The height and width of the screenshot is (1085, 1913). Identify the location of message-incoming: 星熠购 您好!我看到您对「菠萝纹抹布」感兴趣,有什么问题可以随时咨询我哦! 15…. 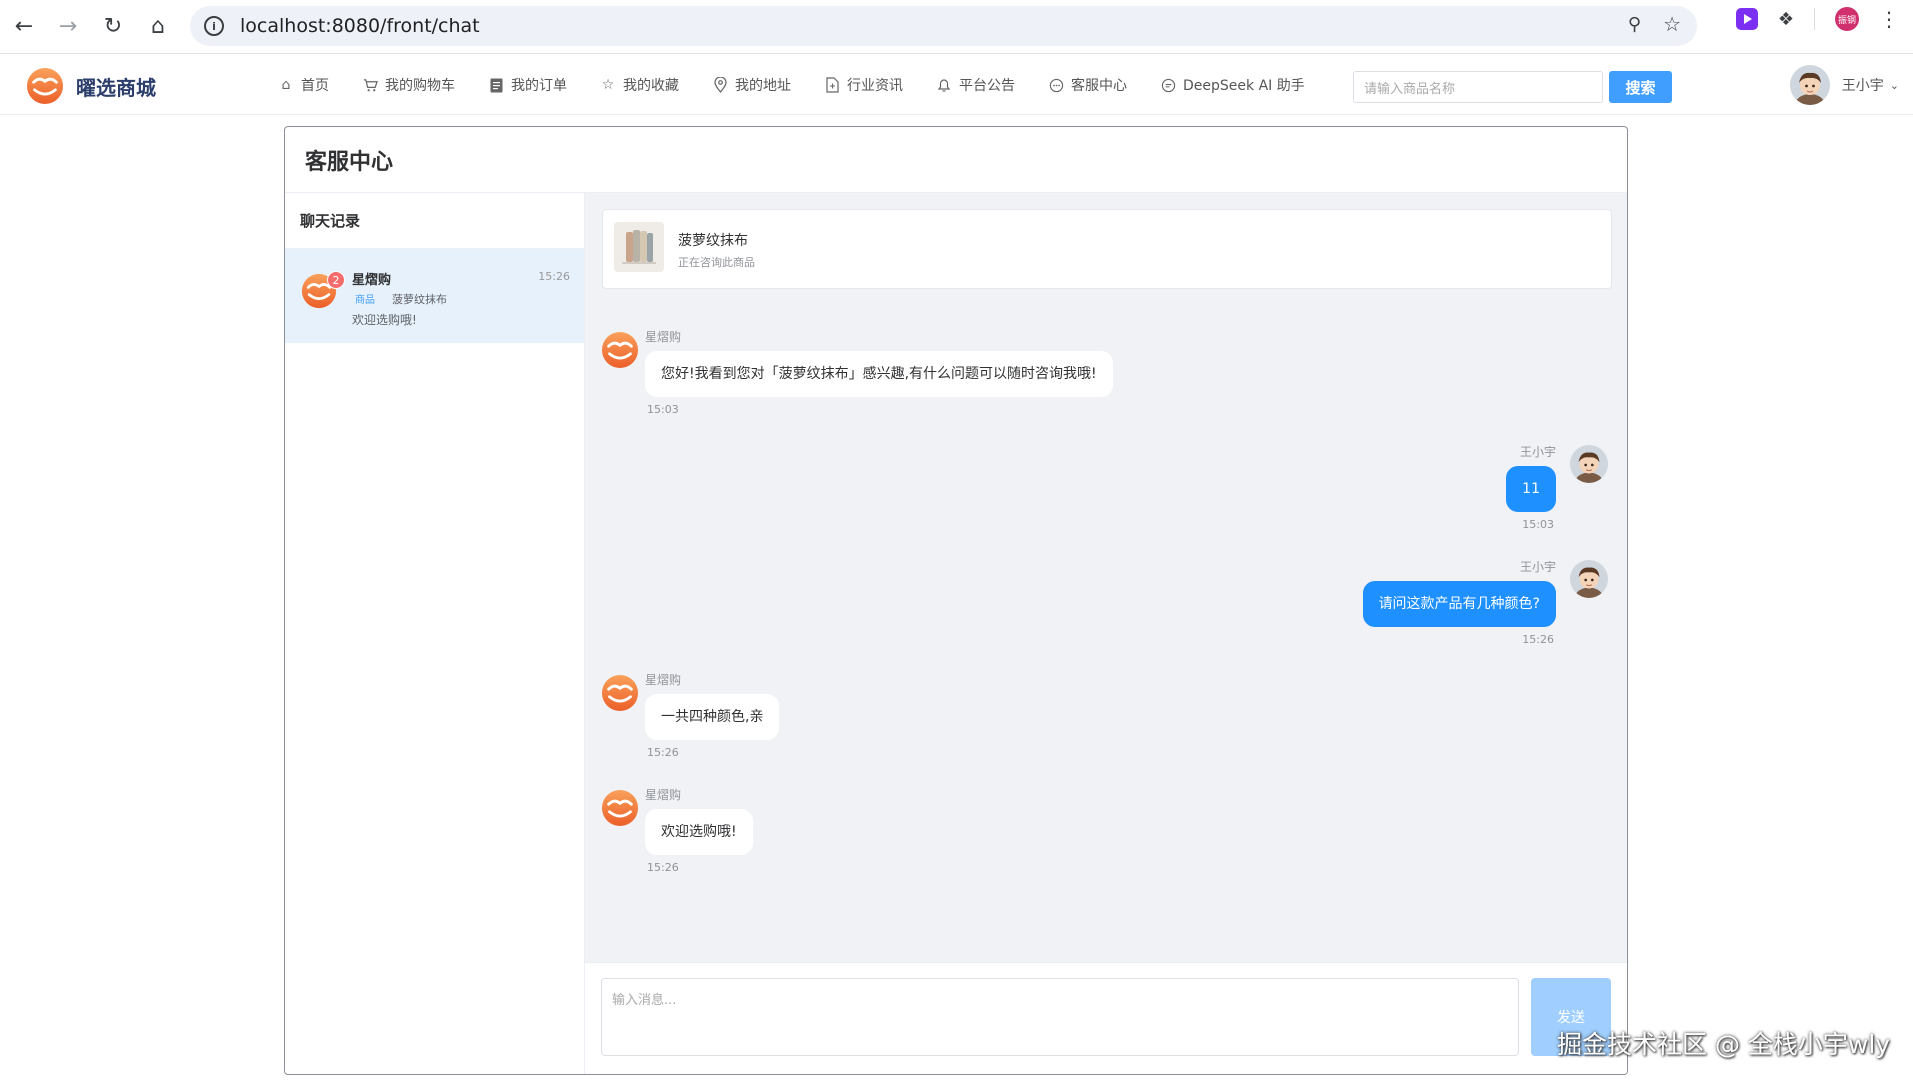
(879, 372).